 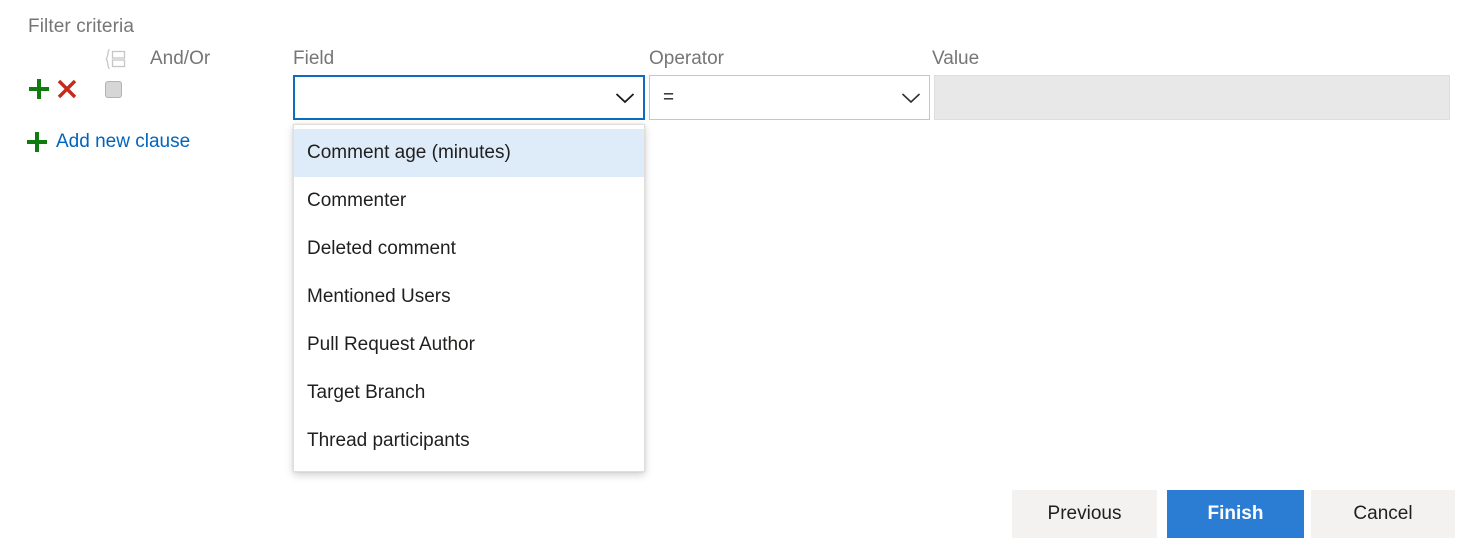 What do you see at coordinates (956, 58) in the screenshot?
I see `column-header-value: Value` at bounding box center [956, 58].